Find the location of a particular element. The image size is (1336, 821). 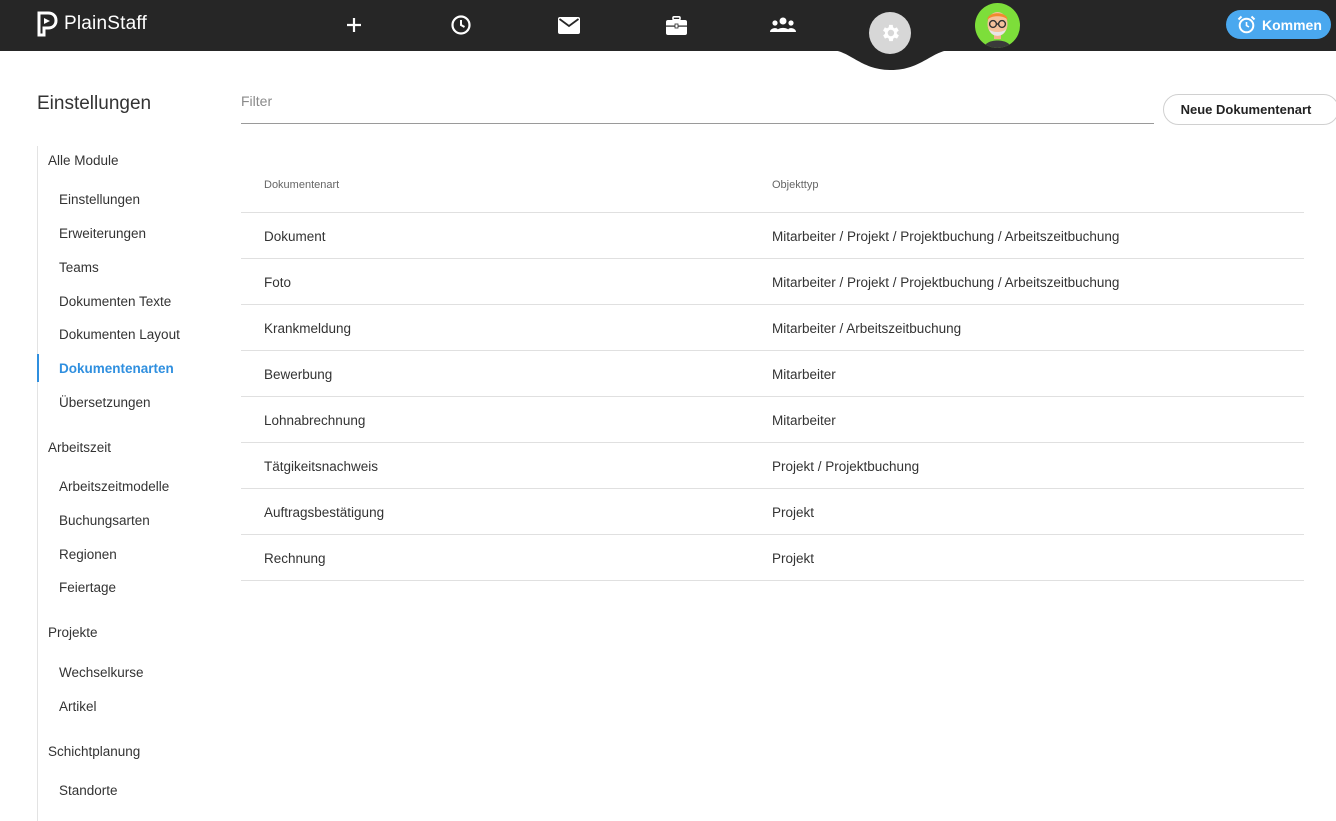

sidebar-item-dokumenten-texte: Dokumenten Texte is located at coordinates (115, 301).